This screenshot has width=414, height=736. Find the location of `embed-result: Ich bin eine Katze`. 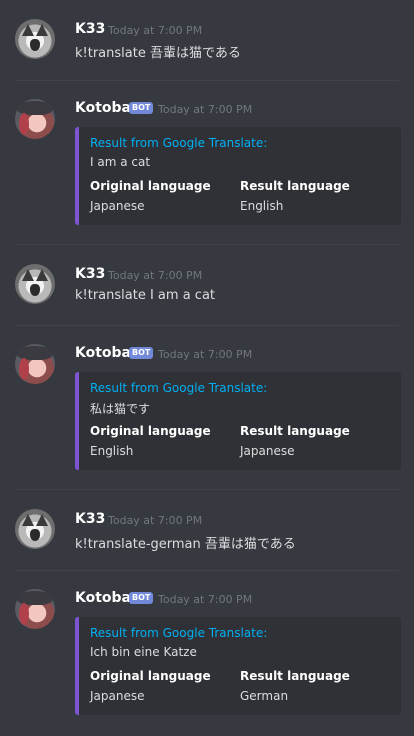

embed-result: Ich bin eine Katze is located at coordinates (143, 652).